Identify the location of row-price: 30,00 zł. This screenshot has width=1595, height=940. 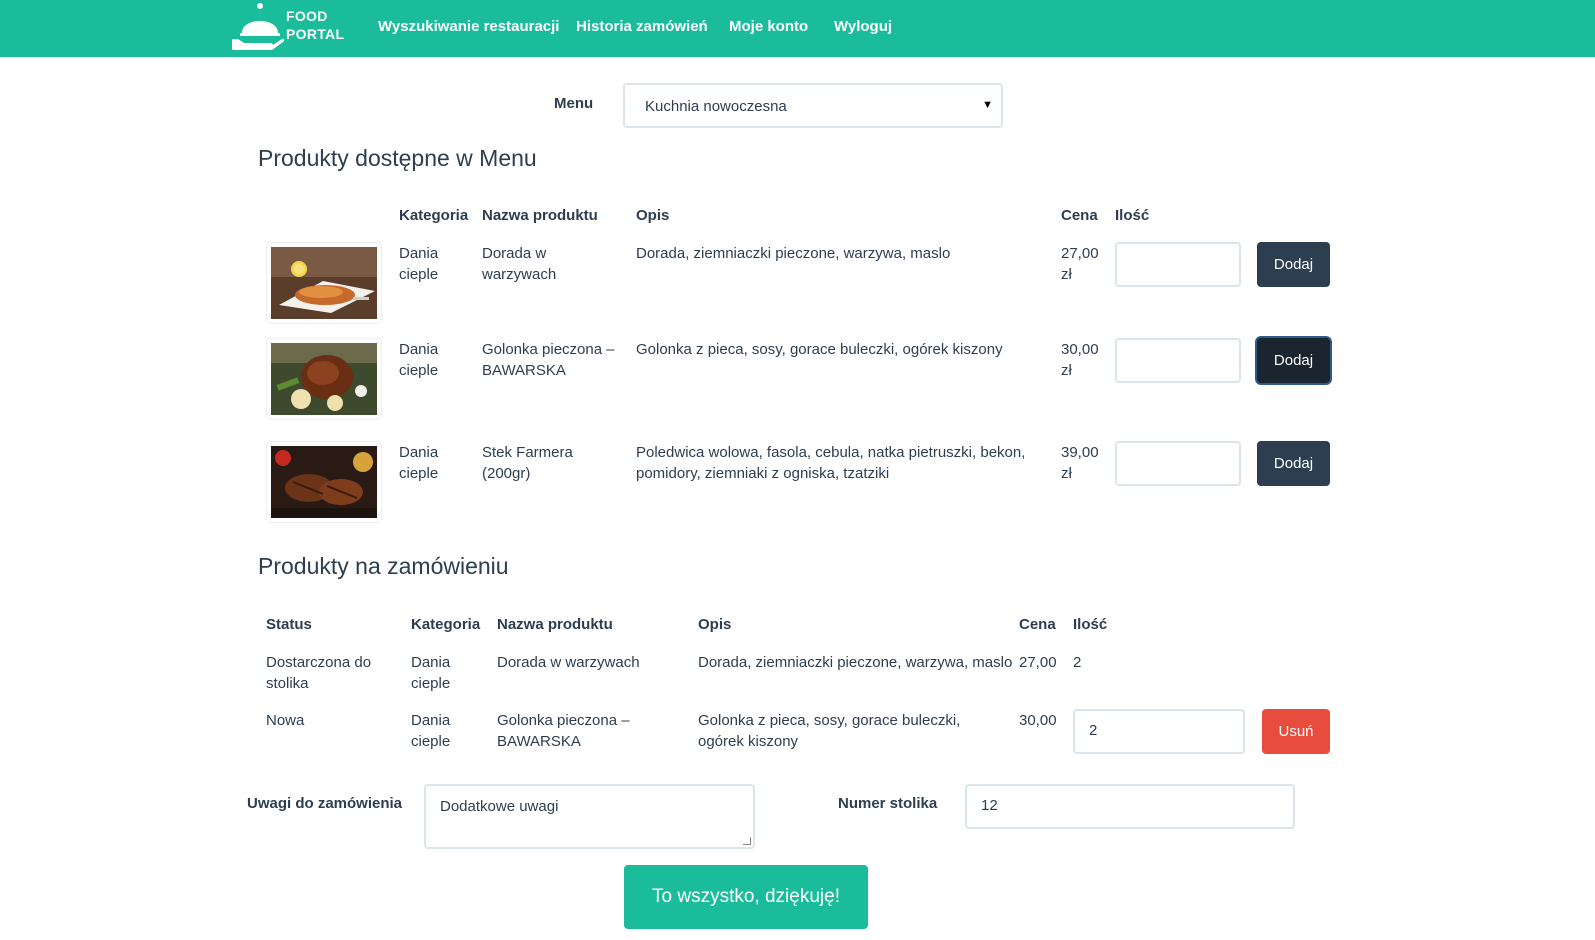
(1080, 360).